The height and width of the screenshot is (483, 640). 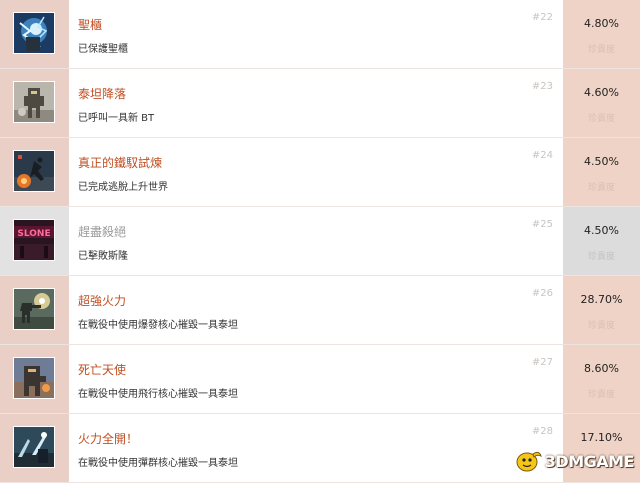 I want to click on achievement-number: #24, so click(x=542, y=155).